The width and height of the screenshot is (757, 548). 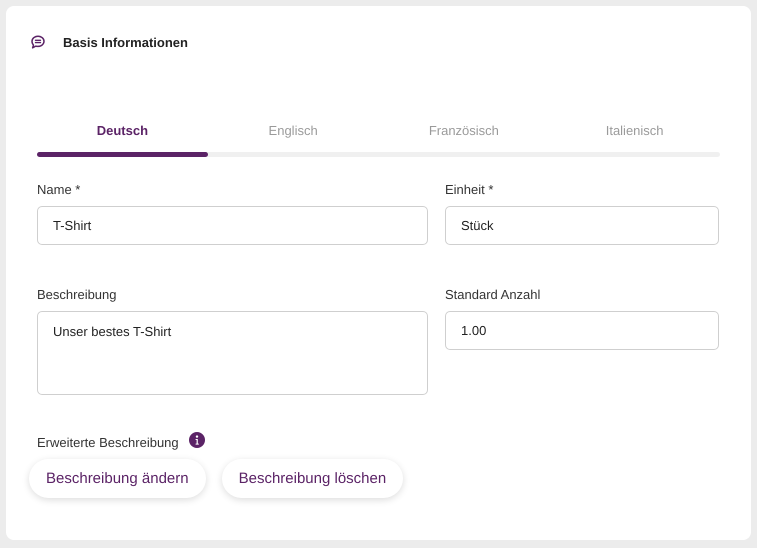 I want to click on section-title: Basis Informationen, so click(x=125, y=42).